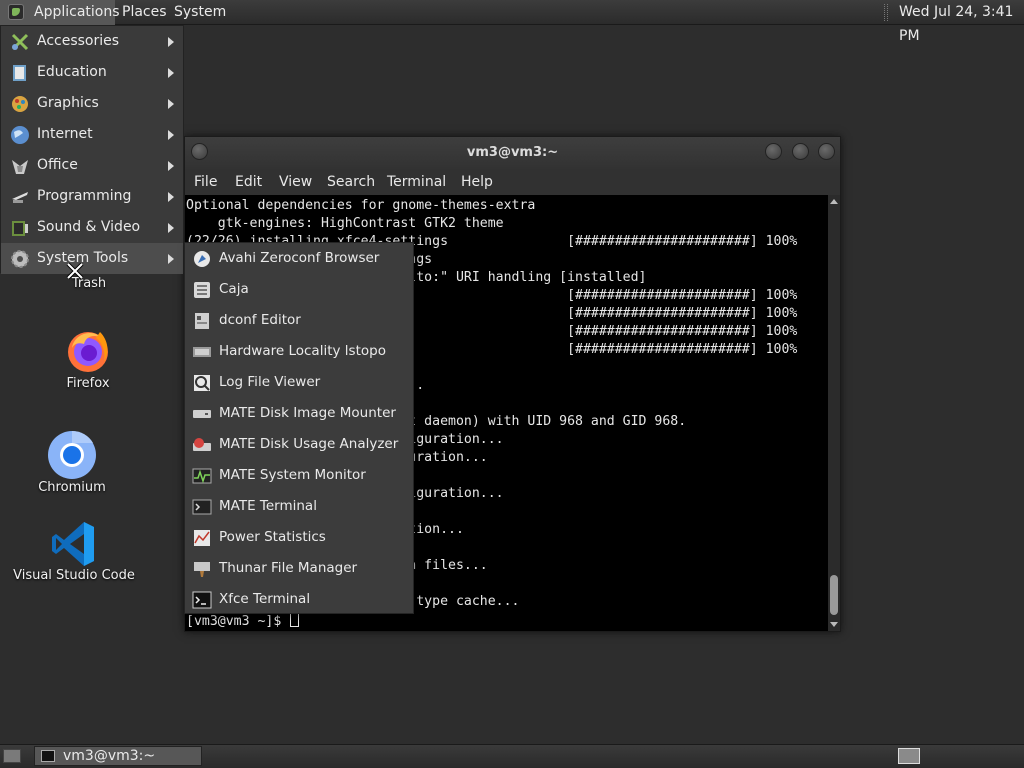  Describe the element at coordinates (302, 351) in the screenshot. I see `menu-item-label: Hardware Locality lstopo` at that location.